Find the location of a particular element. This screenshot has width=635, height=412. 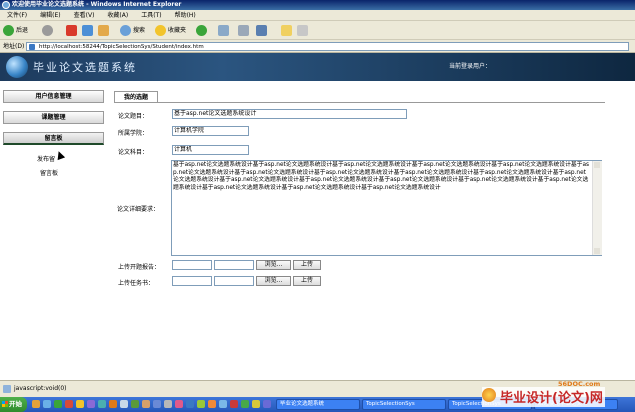

site-title: 毕业论文选题系统 is located at coordinates (85, 67).